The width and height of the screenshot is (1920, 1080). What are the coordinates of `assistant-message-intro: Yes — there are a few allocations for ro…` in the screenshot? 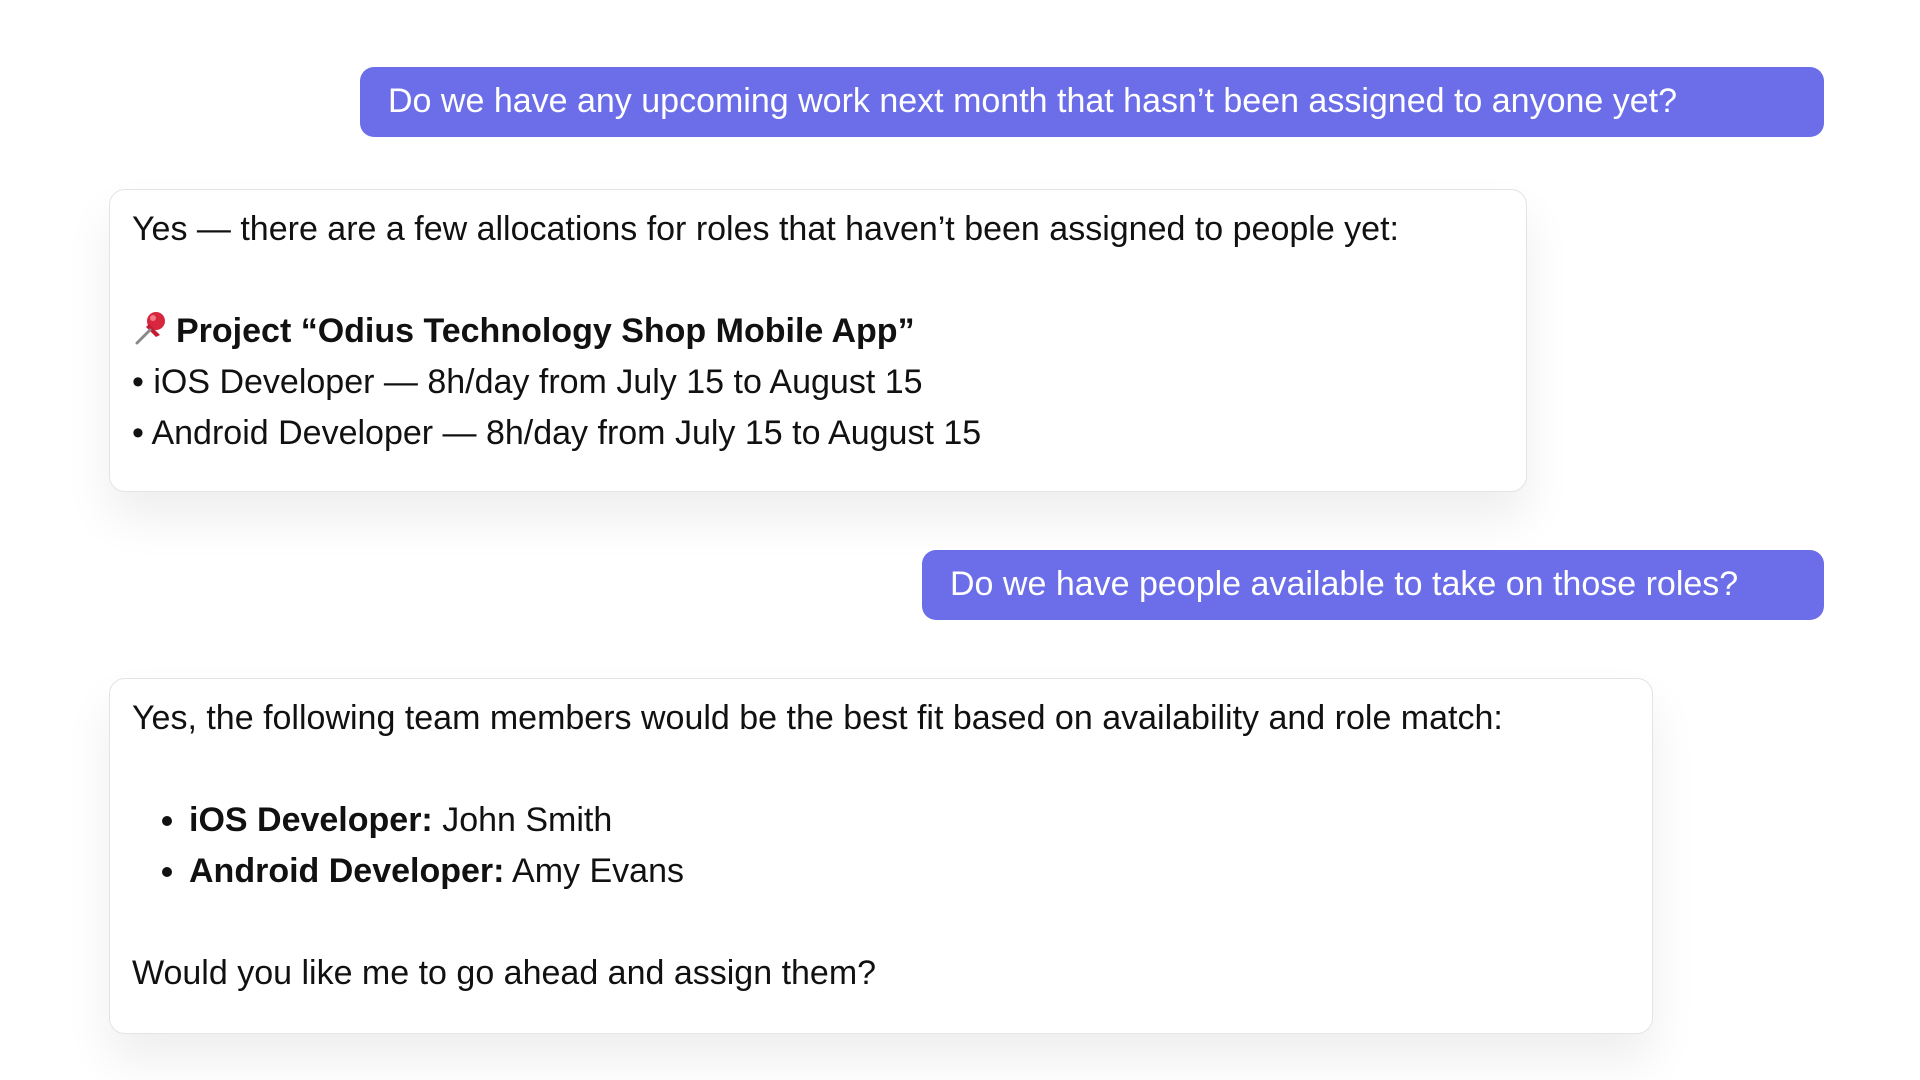 It's located at (765, 229).